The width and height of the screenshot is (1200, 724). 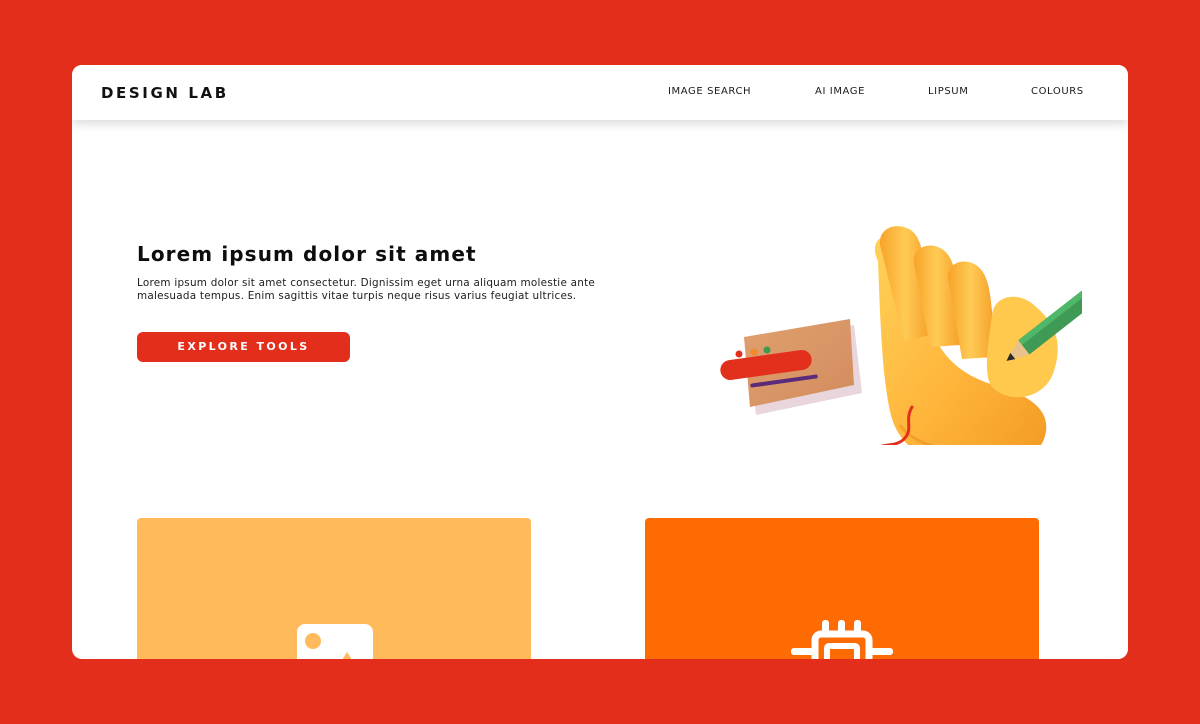 I want to click on ai-image-card, so click(x=842, y=588).